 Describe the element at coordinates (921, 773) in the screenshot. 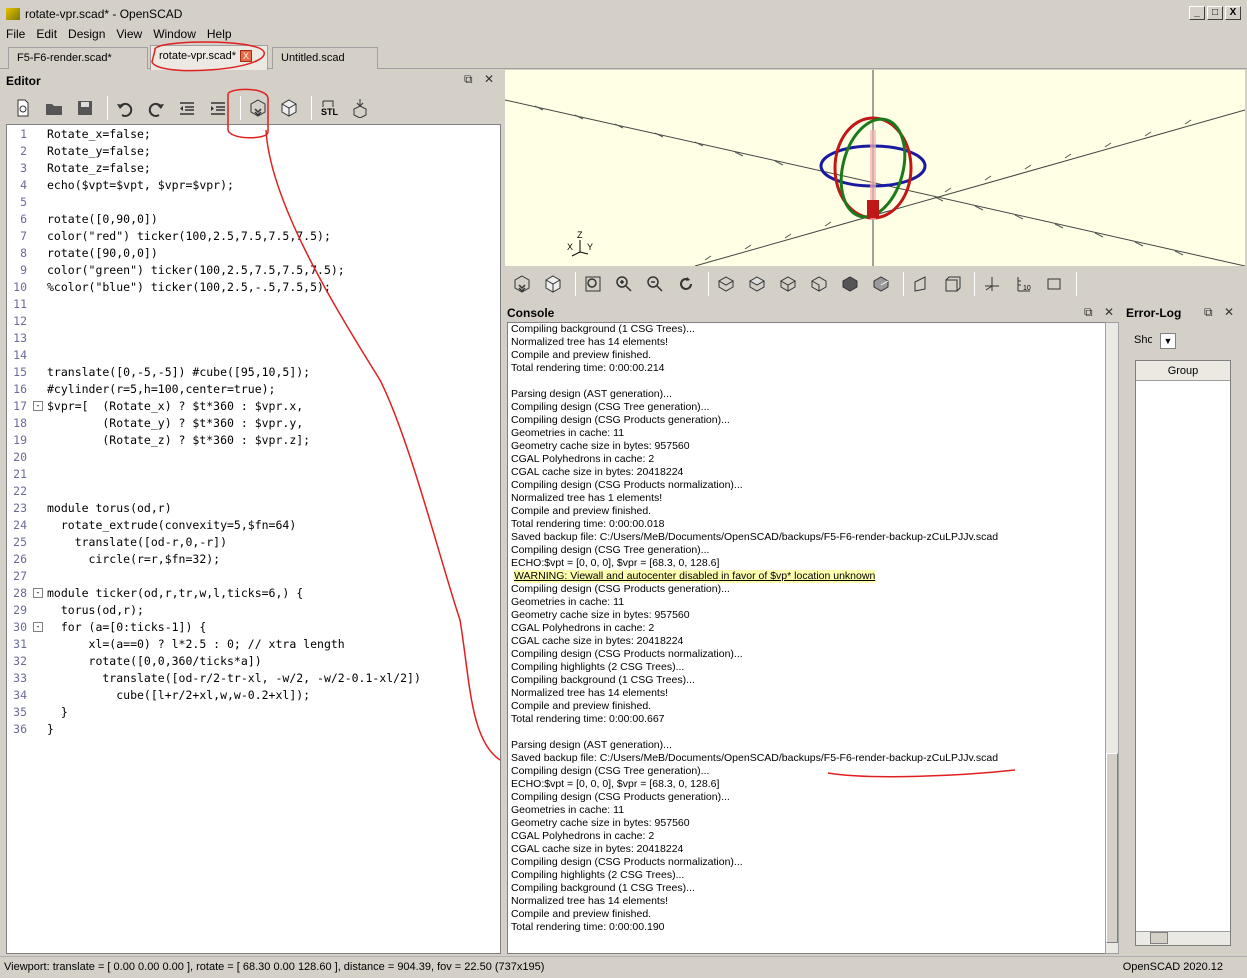

I see `annotation-underline` at that location.